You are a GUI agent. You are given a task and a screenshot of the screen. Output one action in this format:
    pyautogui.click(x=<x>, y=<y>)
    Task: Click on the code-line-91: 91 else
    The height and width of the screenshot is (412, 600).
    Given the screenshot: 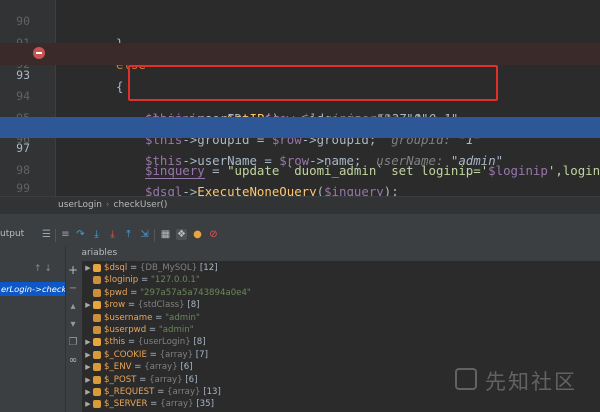 What is the action you would take?
    pyautogui.click(x=300, y=41)
    